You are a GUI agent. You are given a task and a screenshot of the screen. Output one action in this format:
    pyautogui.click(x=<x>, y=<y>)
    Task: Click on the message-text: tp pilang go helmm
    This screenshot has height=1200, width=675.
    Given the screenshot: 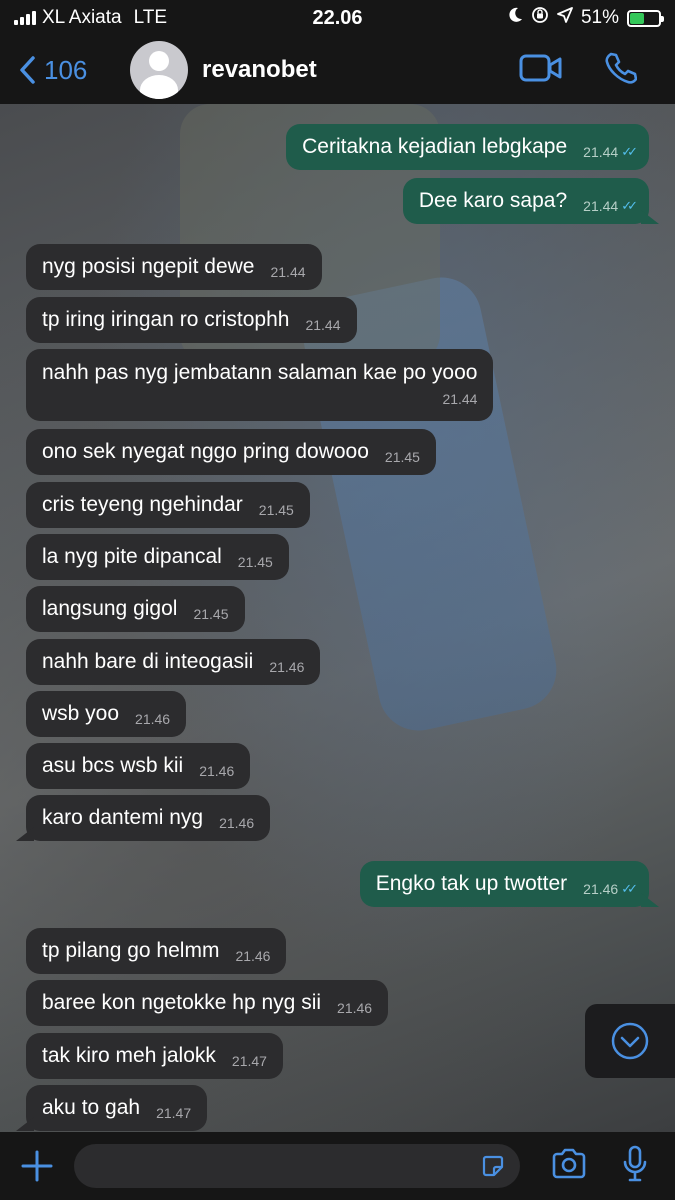 What is the action you would take?
    pyautogui.click(x=131, y=950)
    